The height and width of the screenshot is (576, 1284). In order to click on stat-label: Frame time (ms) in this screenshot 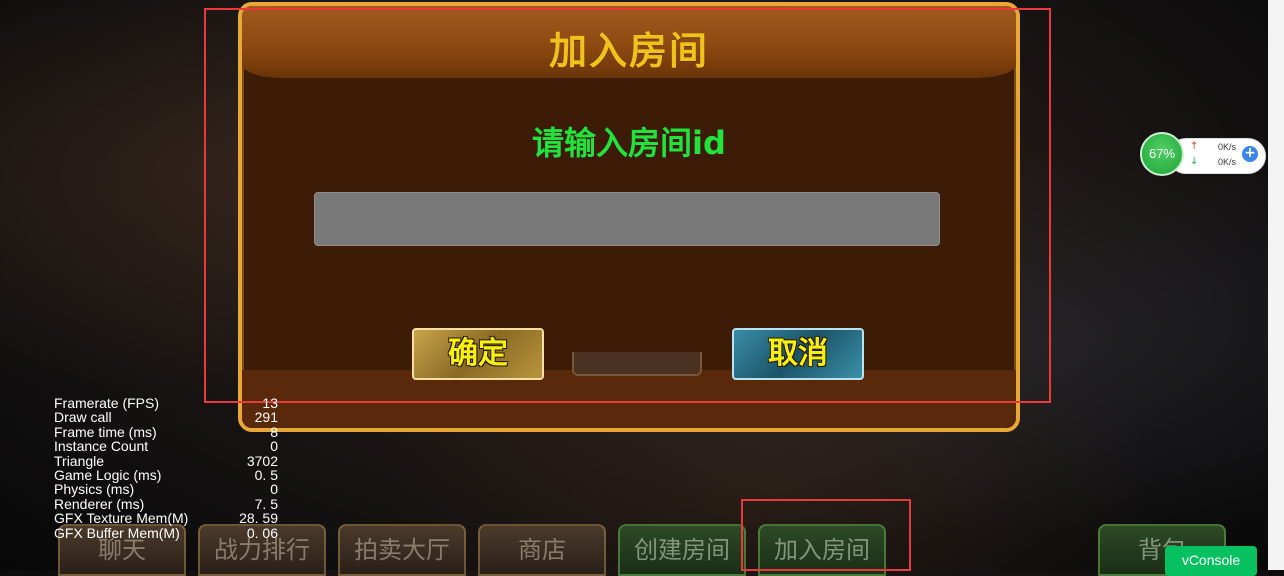, I will do `click(105, 431)`.